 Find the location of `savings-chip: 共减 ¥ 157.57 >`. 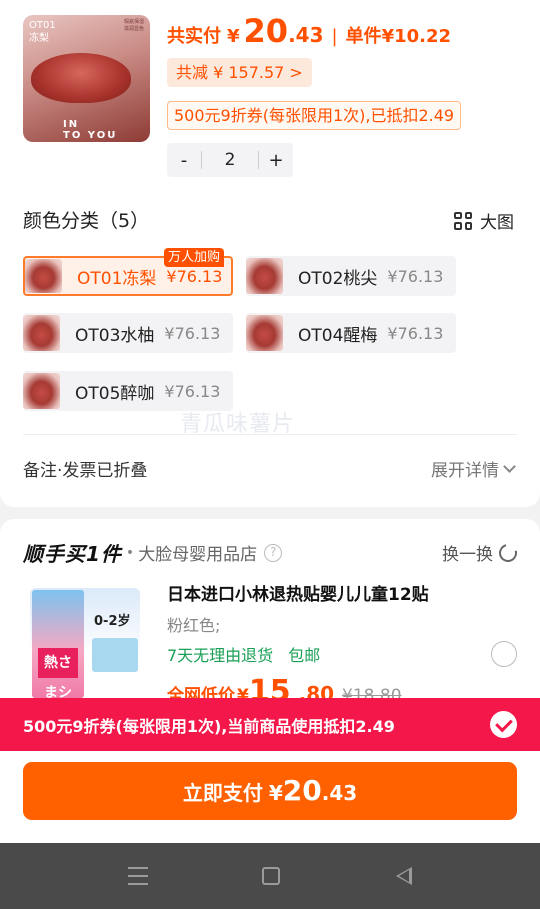

savings-chip: 共减 ¥ 157.57 > is located at coordinates (239, 72).